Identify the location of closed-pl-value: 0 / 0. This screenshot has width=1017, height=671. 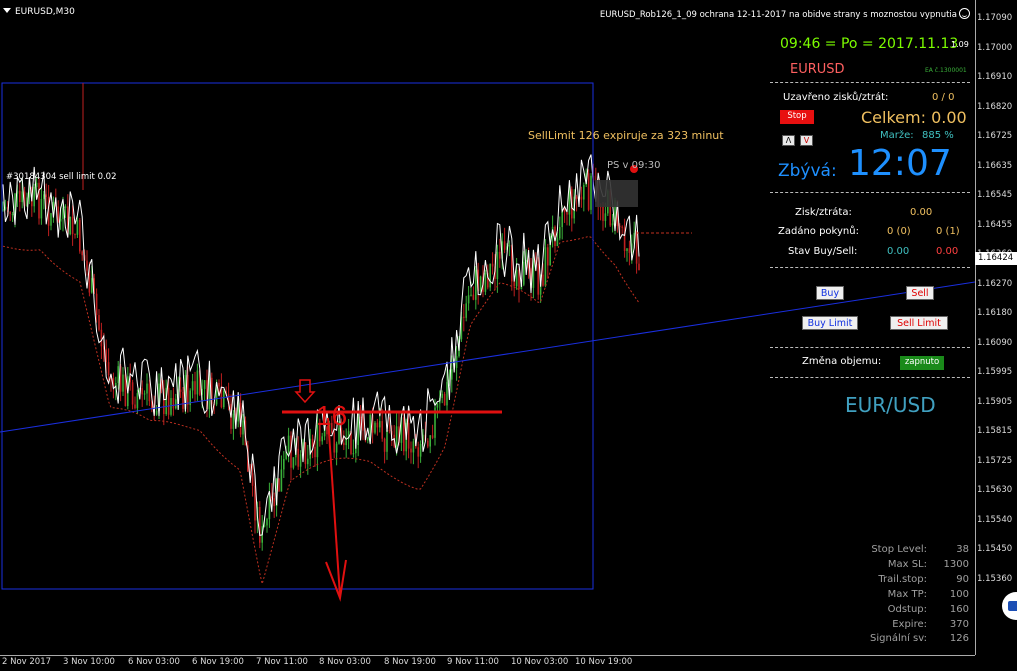
(943, 97).